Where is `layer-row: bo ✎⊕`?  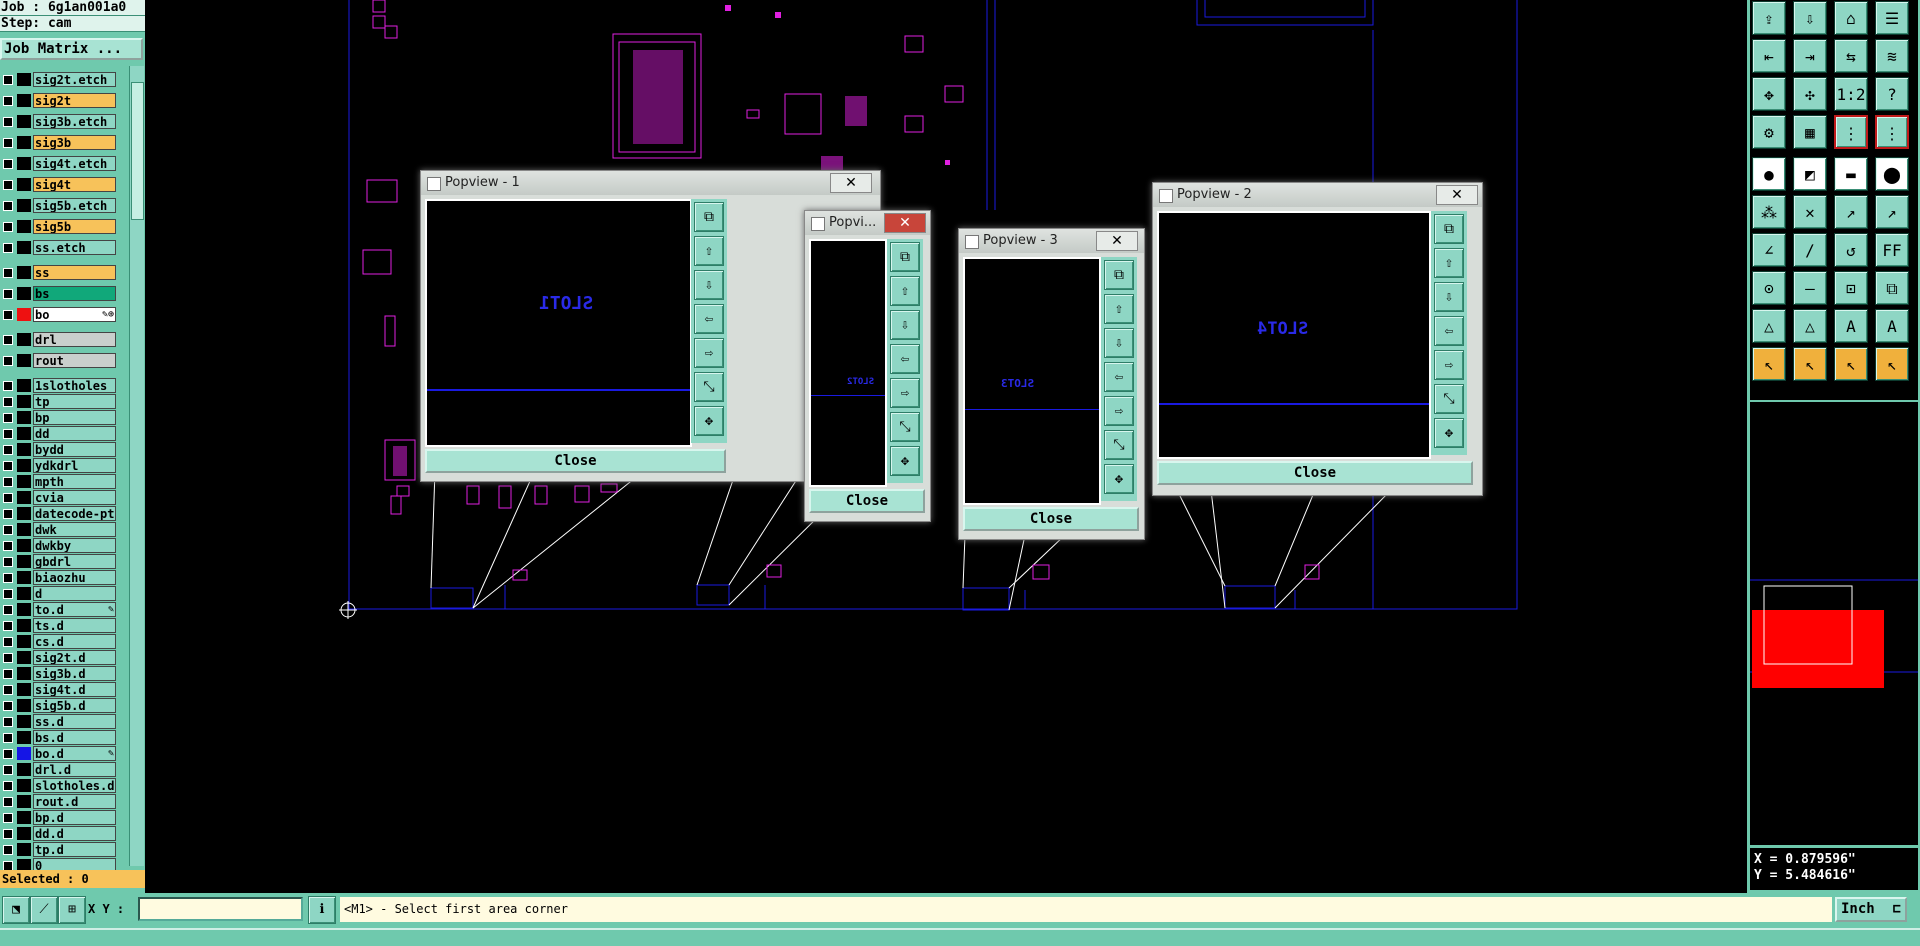 layer-row: bo ✎⊕ is located at coordinates (59, 314).